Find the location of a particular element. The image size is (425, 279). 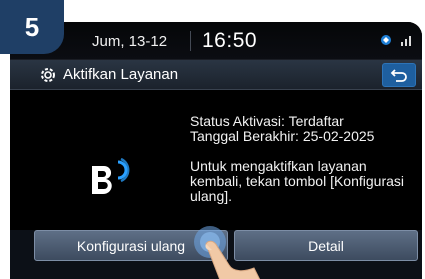

status-icons is located at coordinates (396, 40).